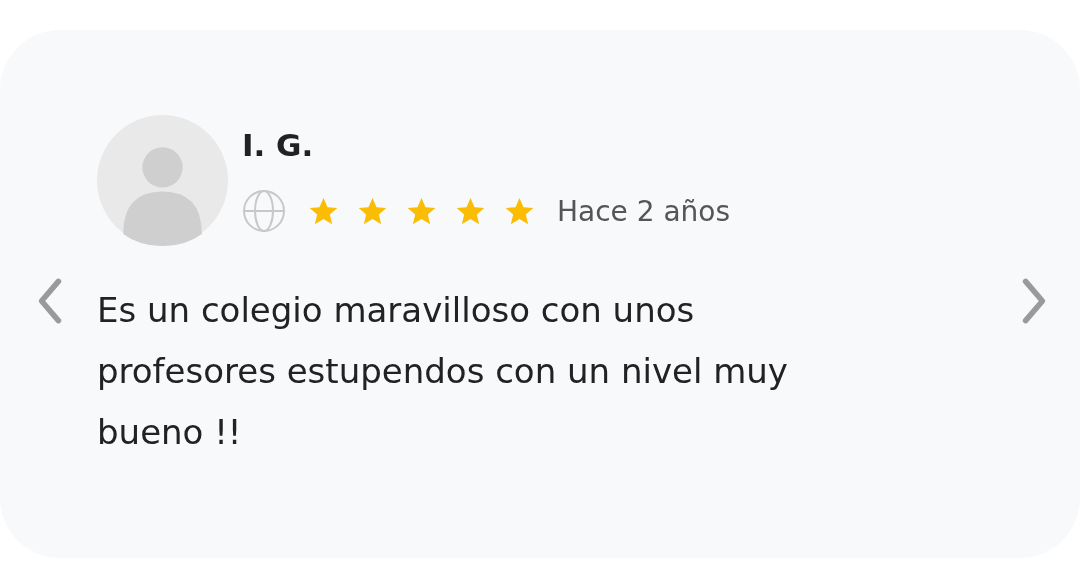 Image resolution: width=1080 pixels, height=587 pixels. What do you see at coordinates (1034, 301) in the screenshot?
I see `chevron-right-icon` at bounding box center [1034, 301].